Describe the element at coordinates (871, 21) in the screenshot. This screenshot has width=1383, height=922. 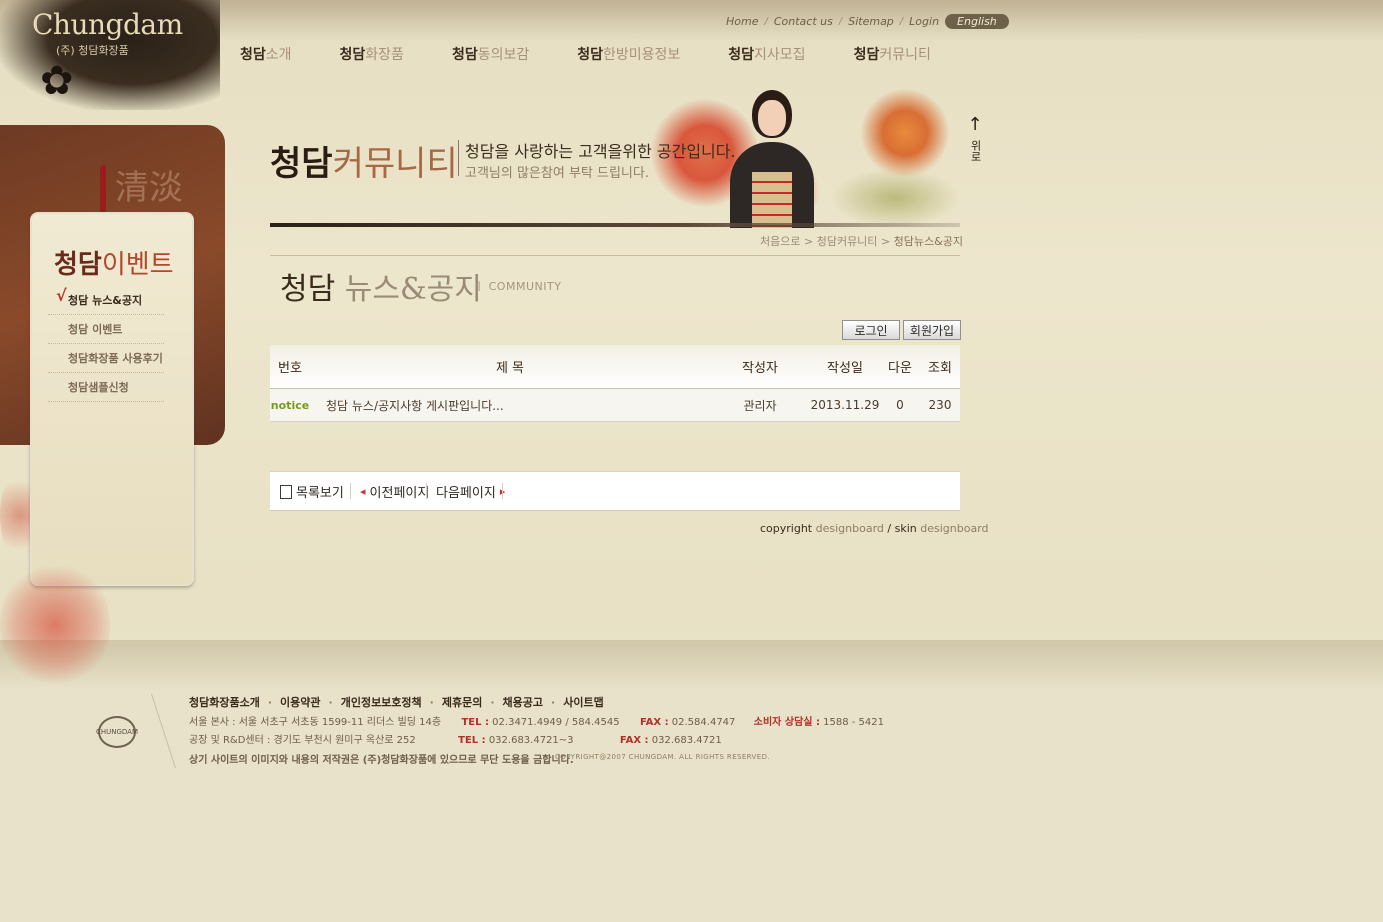
I see `util-sitemap-link: Sitemap` at that location.